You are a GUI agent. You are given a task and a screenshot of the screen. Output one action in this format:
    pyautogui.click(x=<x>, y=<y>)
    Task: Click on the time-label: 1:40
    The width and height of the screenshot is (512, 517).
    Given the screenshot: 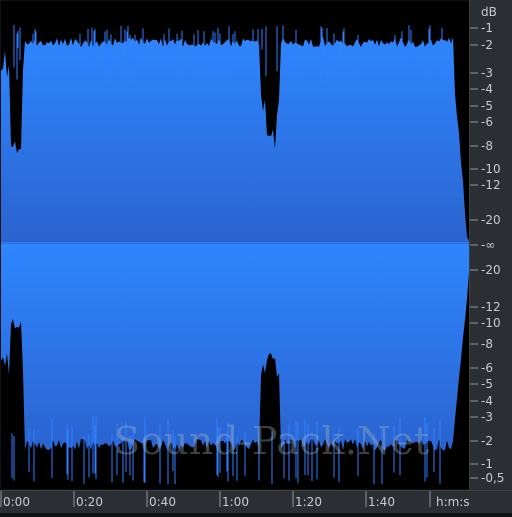 What is the action you would take?
    pyautogui.click(x=381, y=502)
    